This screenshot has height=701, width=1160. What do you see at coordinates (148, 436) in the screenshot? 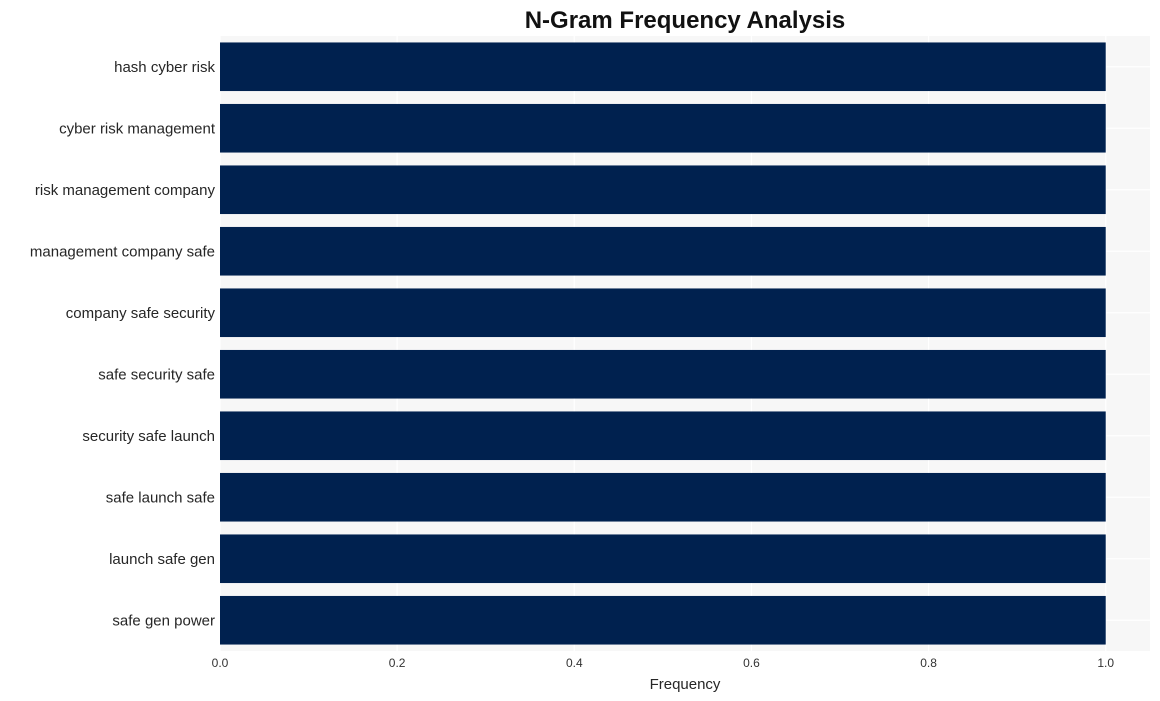
I see `y-tick-label: security safe launch` at bounding box center [148, 436].